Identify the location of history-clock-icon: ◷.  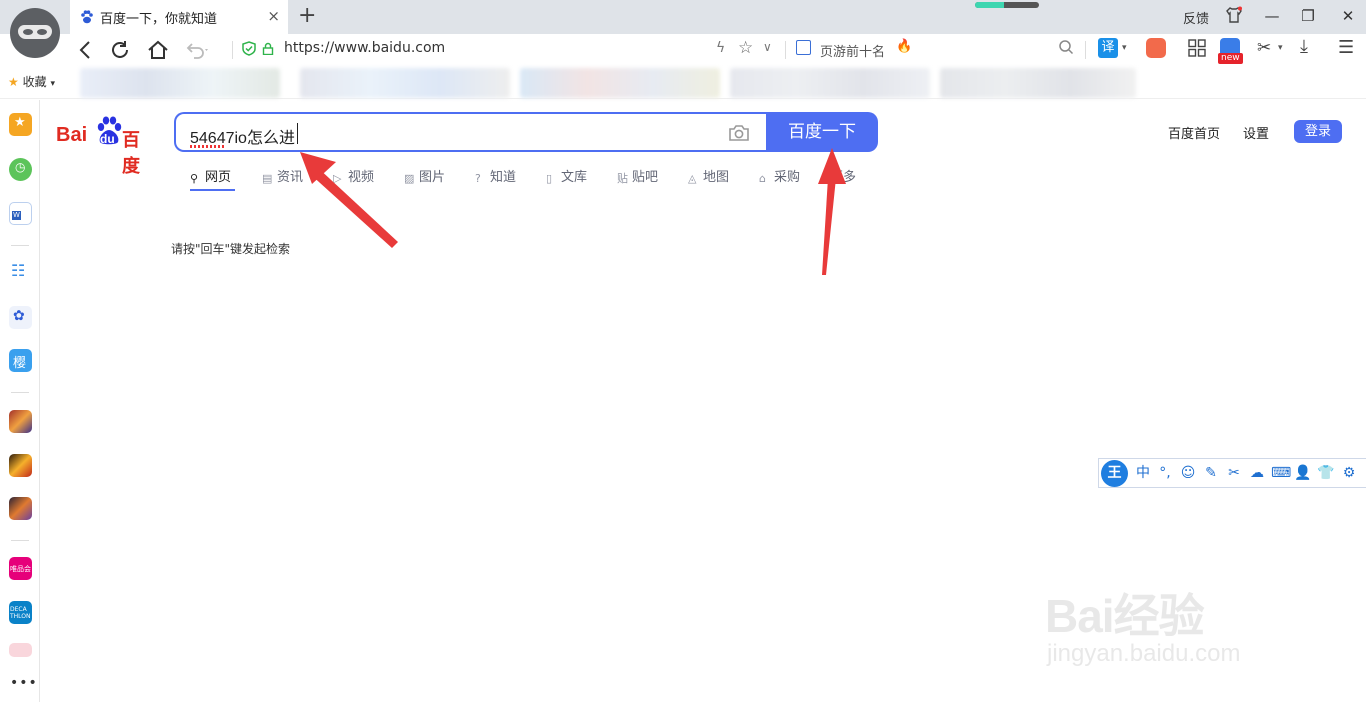
(20, 169).